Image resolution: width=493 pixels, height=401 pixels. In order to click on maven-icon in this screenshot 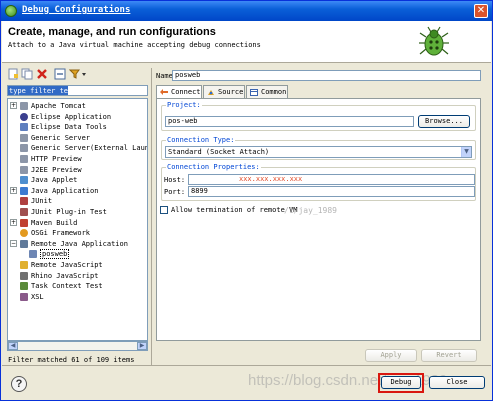, I will do `click(24, 222)`.